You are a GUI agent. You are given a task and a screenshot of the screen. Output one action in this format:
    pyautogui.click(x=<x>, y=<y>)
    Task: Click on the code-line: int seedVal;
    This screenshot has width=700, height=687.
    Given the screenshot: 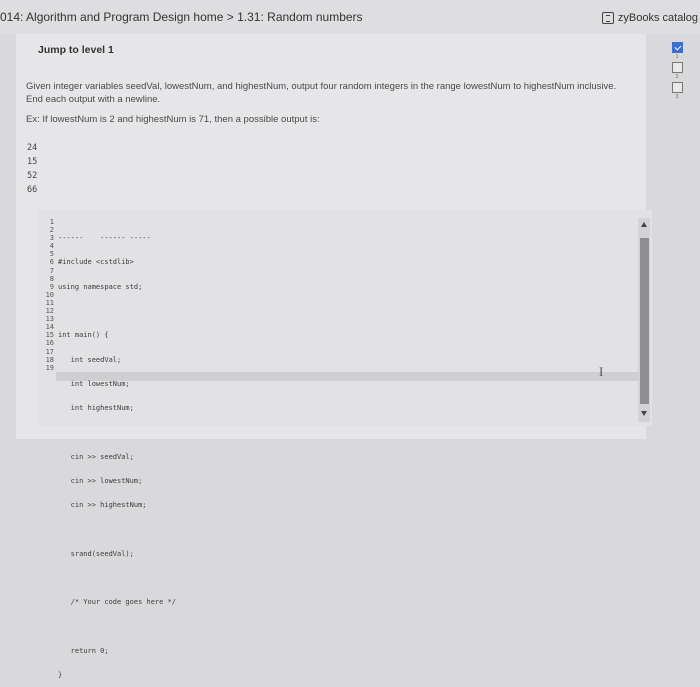 What is the action you would take?
    pyautogui.click(x=117, y=360)
    